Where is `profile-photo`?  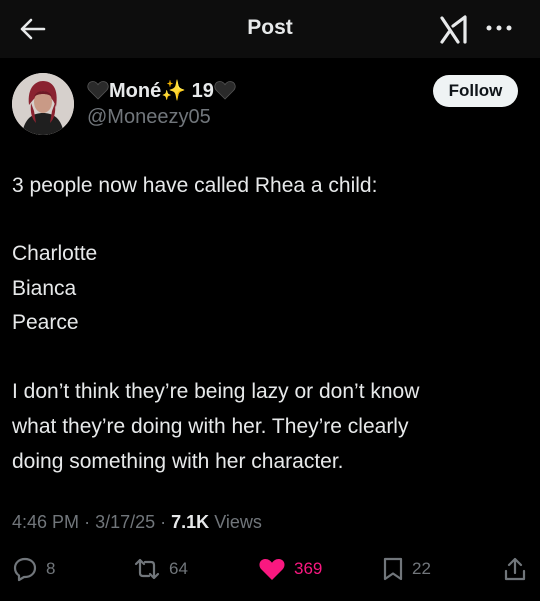
profile-photo is located at coordinates (43, 104).